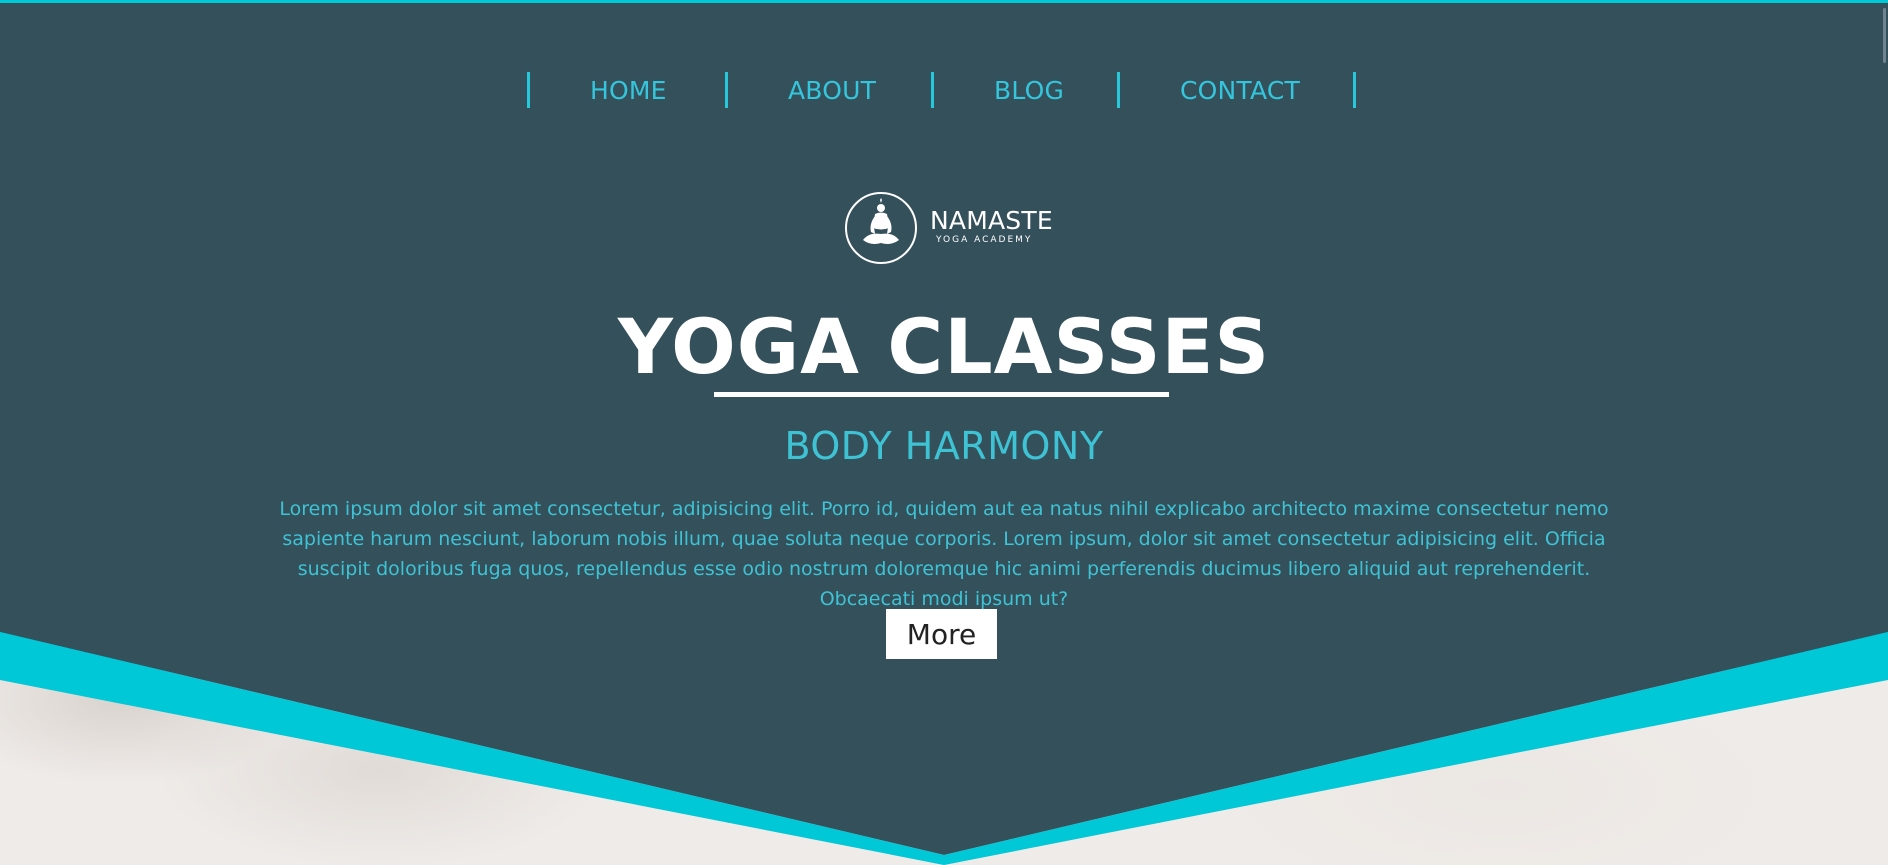  Describe the element at coordinates (1884, 35) in the screenshot. I see `scrollbar-thumb` at that location.